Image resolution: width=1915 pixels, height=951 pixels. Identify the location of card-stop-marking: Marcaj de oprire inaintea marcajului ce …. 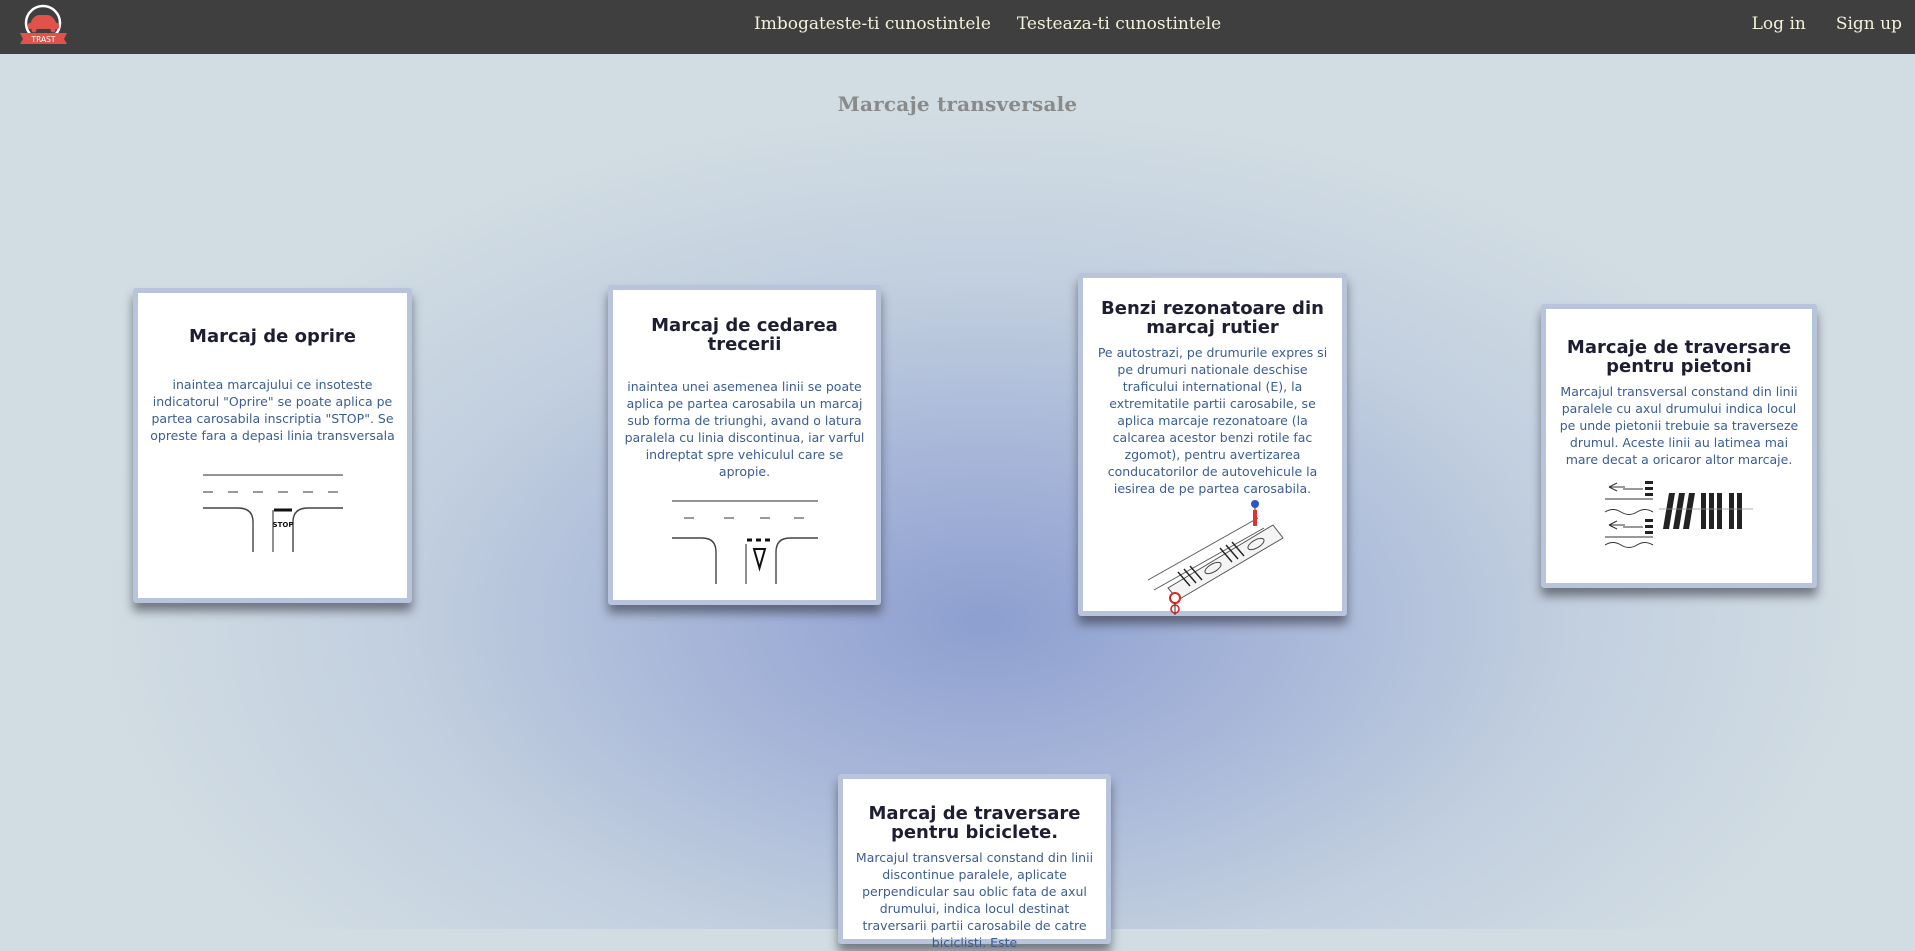
(272, 445).